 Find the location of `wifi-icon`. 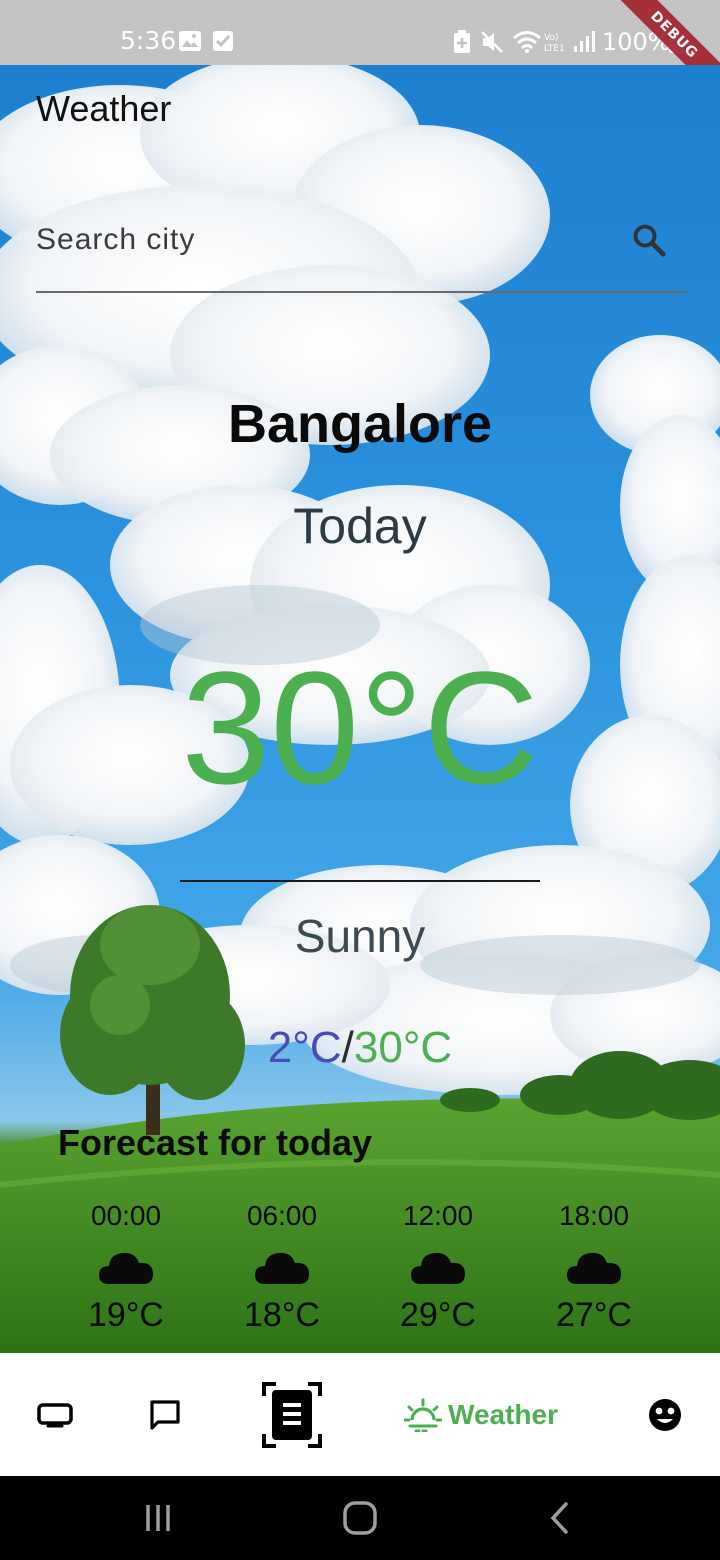

wifi-icon is located at coordinates (527, 42).